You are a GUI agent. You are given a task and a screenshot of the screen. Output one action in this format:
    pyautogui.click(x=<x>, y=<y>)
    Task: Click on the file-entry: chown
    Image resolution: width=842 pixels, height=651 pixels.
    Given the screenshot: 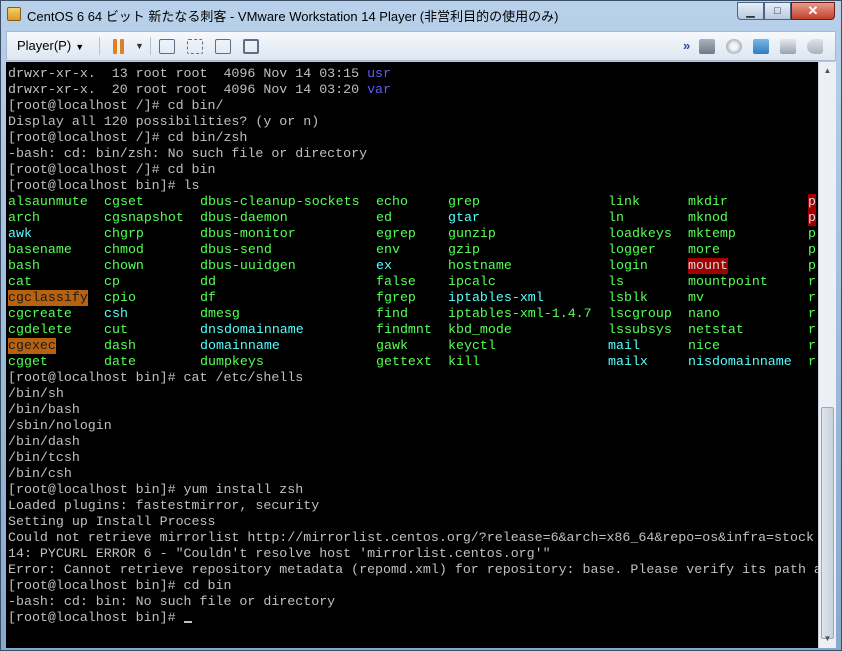 What is the action you would take?
    pyautogui.click(x=124, y=265)
    